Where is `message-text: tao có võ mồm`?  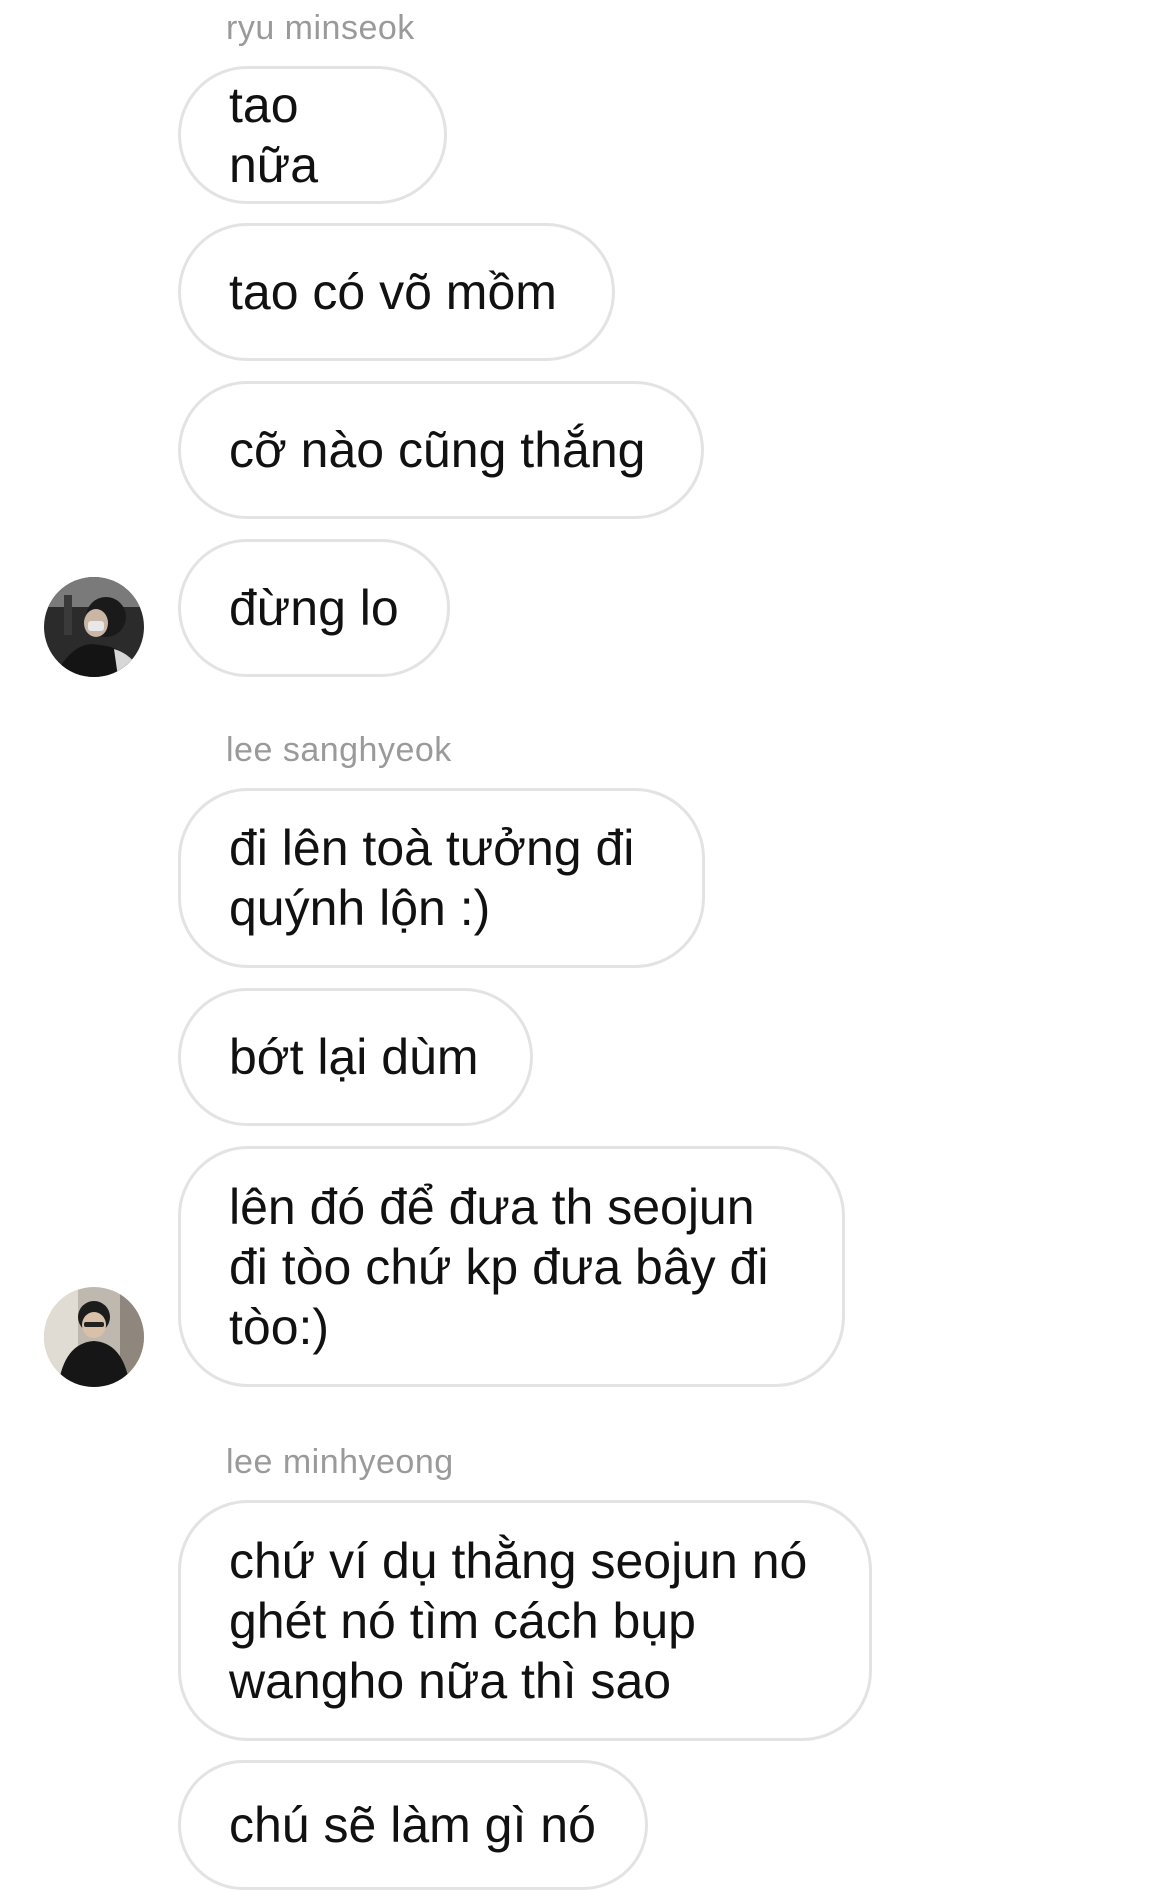 message-text: tao có võ mồm is located at coordinates (393, 292).